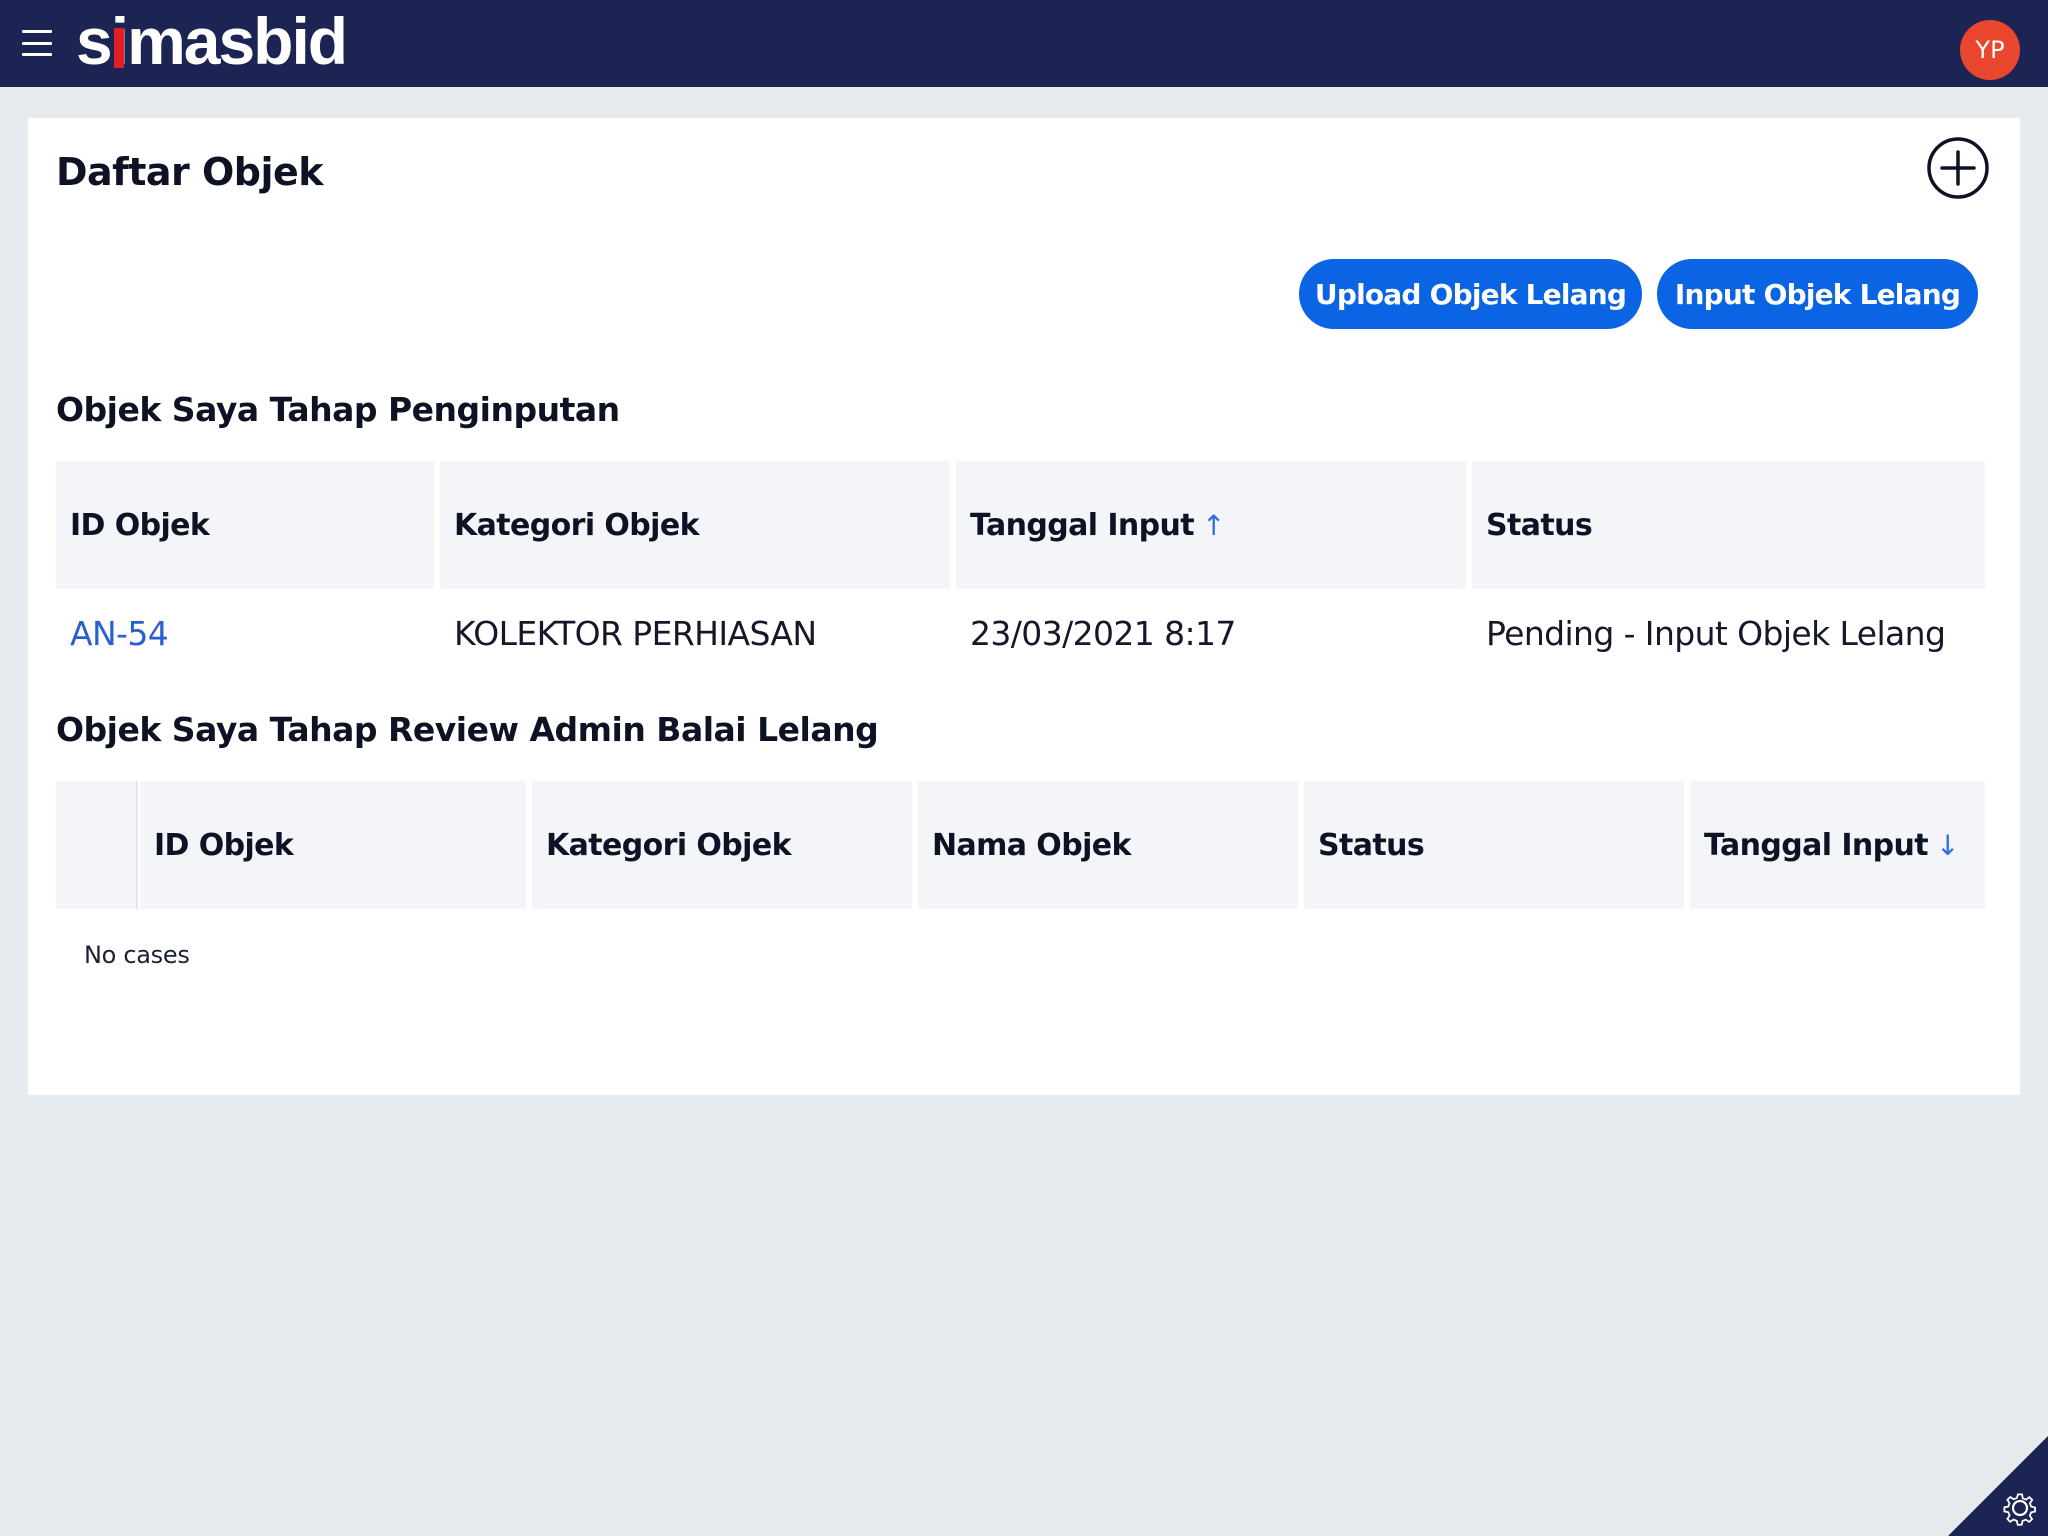  Describe the element at coordinates (1031, 845) in the screenshot. I see `column-header-label: Nama Objek` at that location.